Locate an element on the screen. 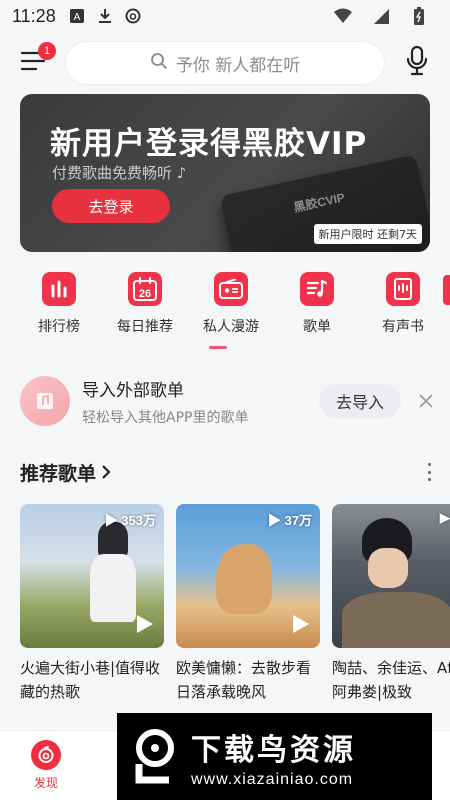 This screenshot has height=800, width=450. playlist-card: ▶ 37万 欧美慵懒：去散步看日落承载晚风 is located at coordinates (248, 604).